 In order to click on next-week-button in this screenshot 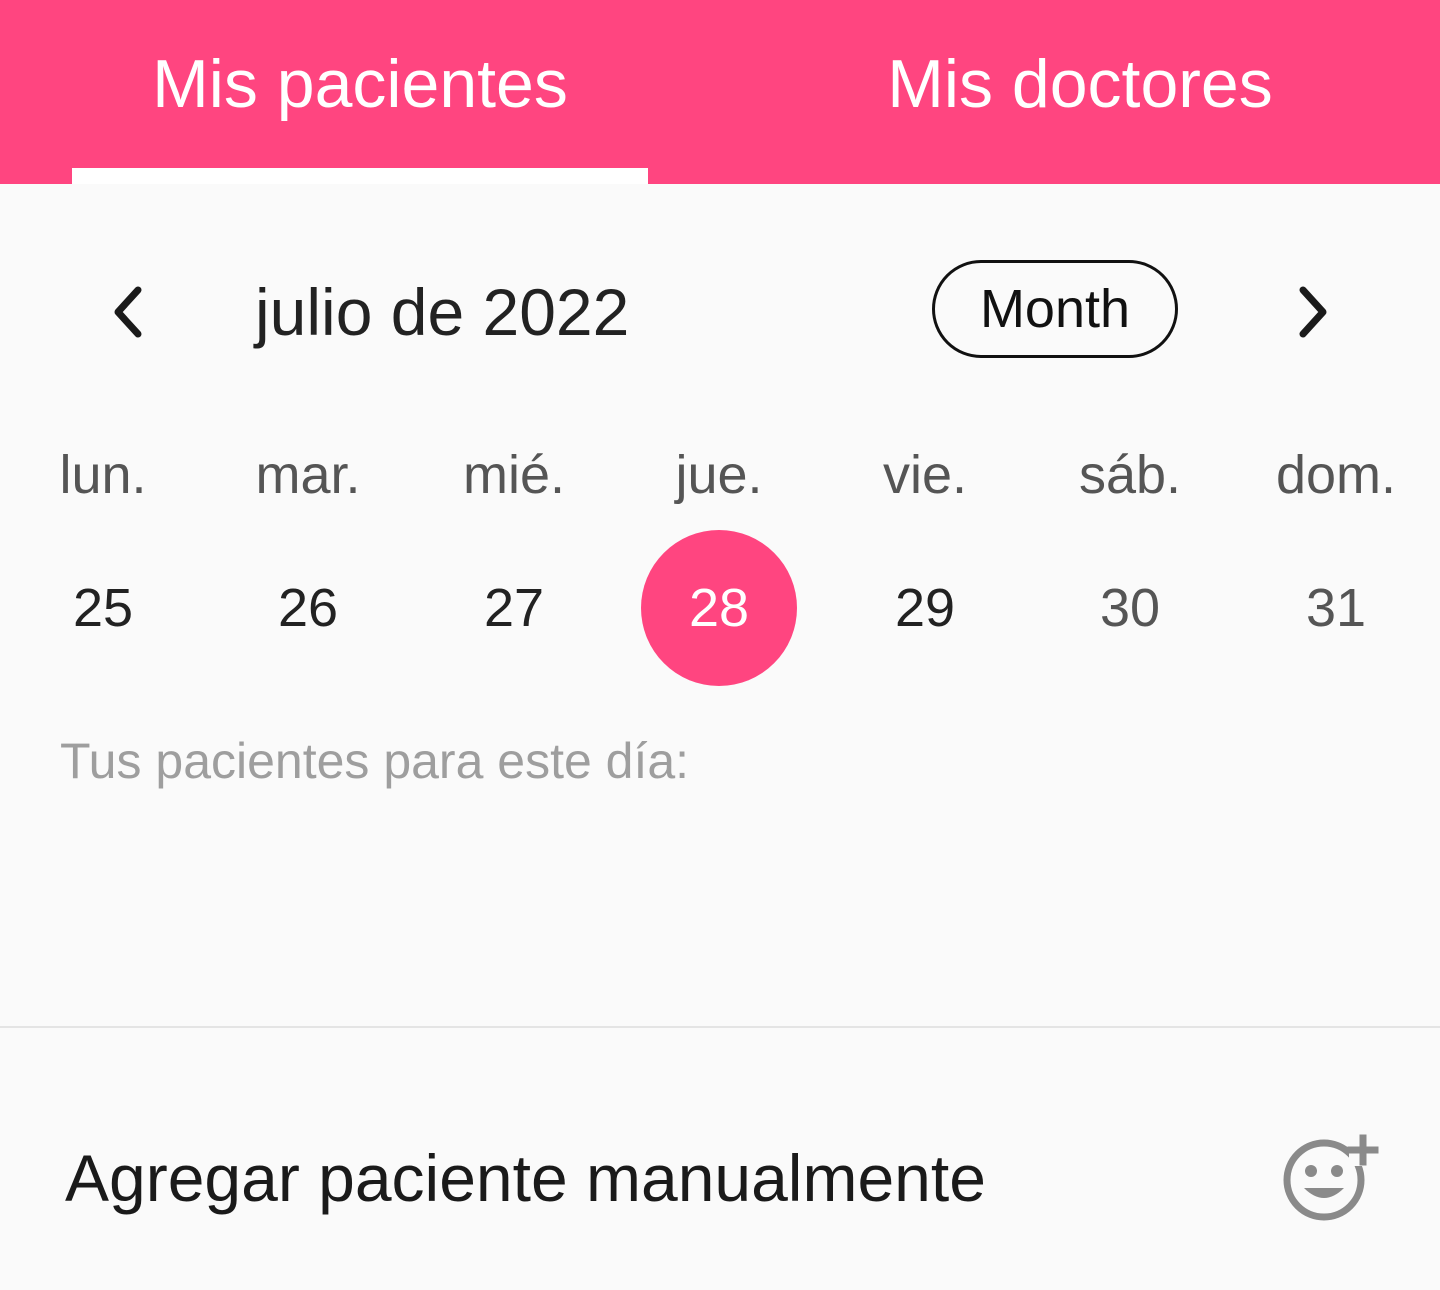, I will do `click(1313, 312)`.